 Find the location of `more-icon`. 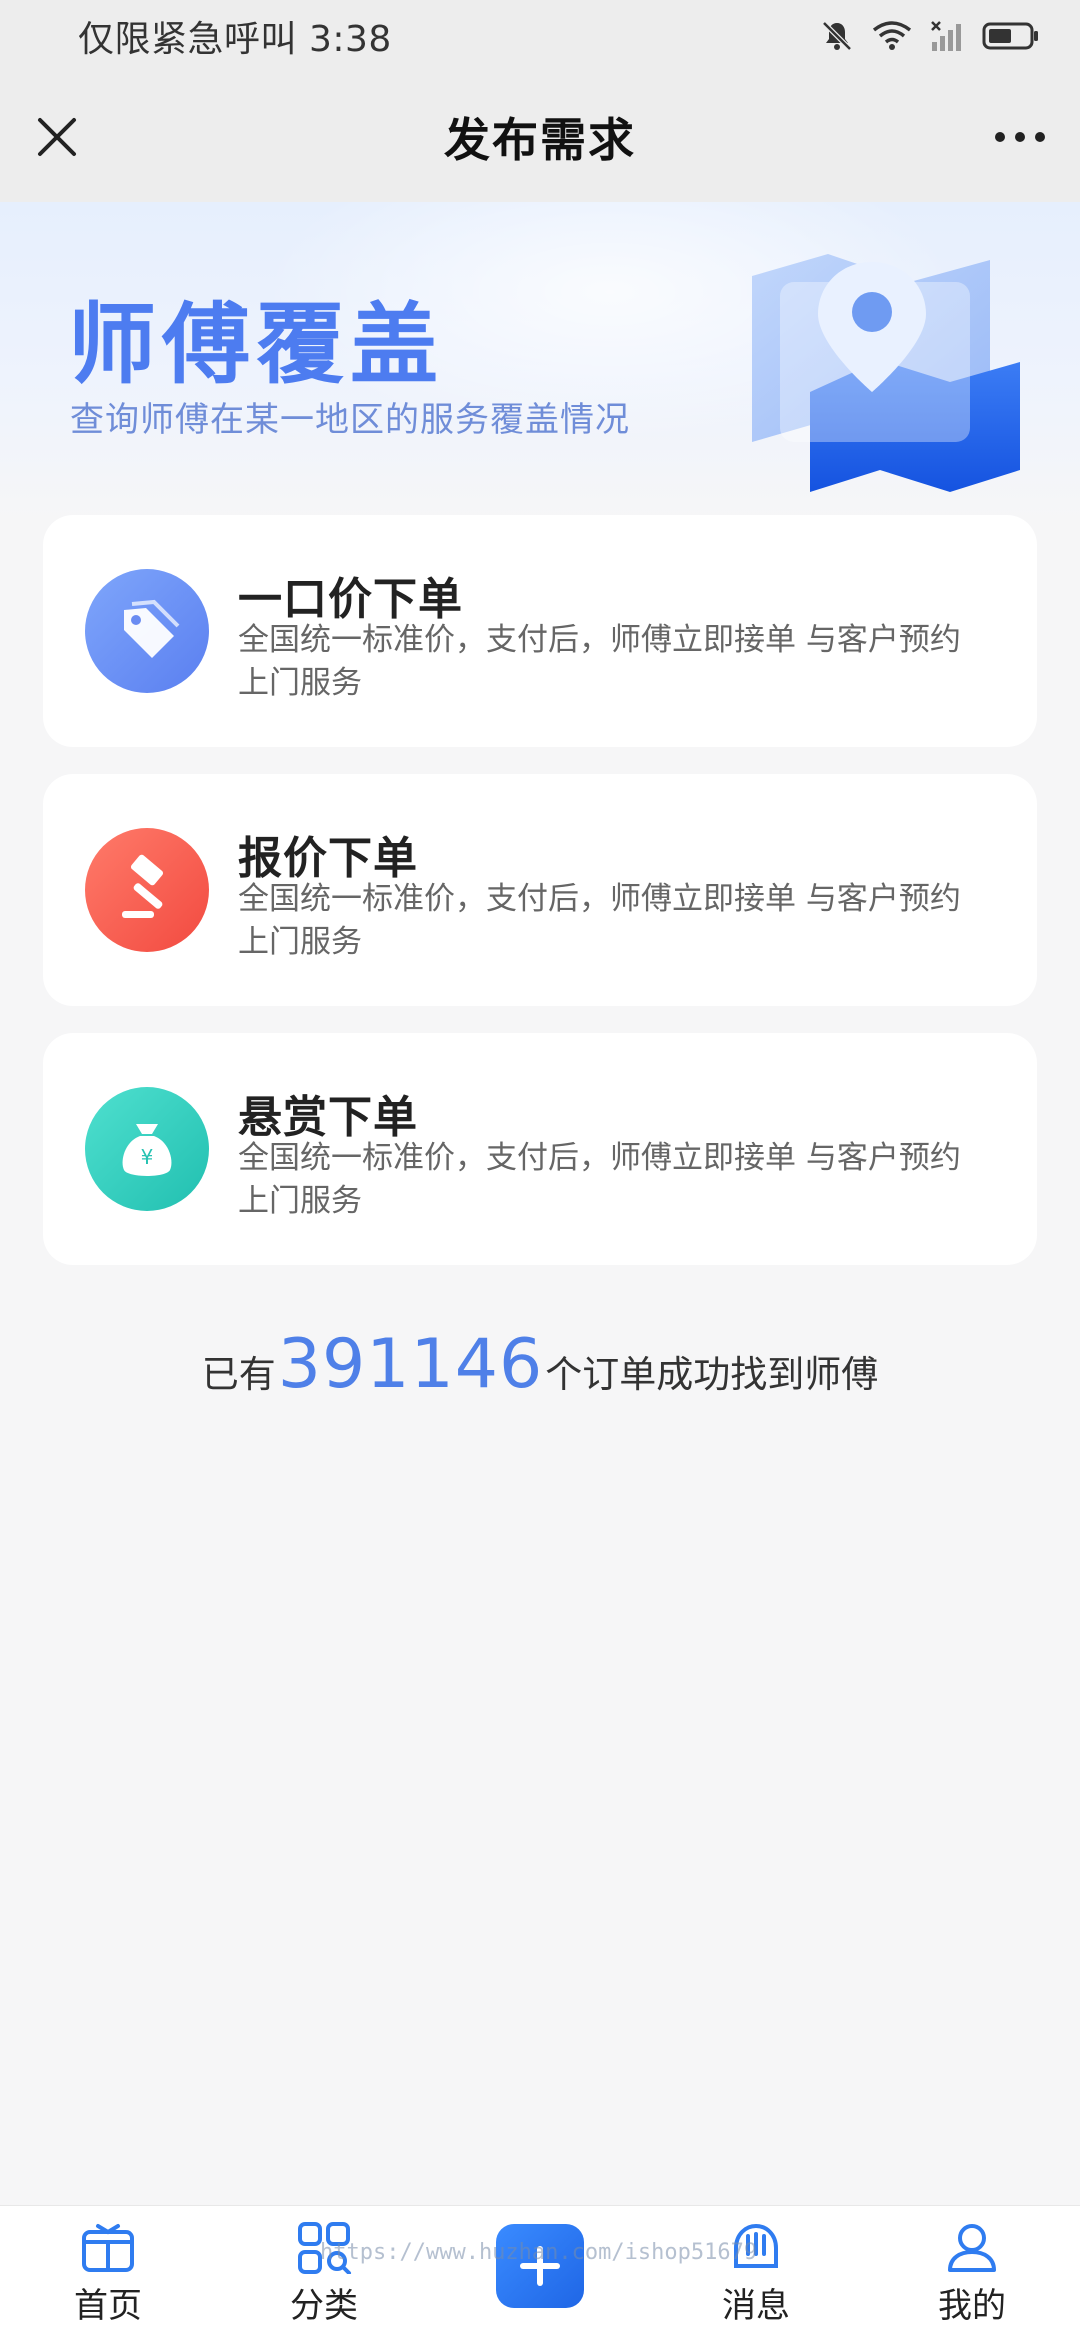

more-icon is located at coordinates (1020, 137).